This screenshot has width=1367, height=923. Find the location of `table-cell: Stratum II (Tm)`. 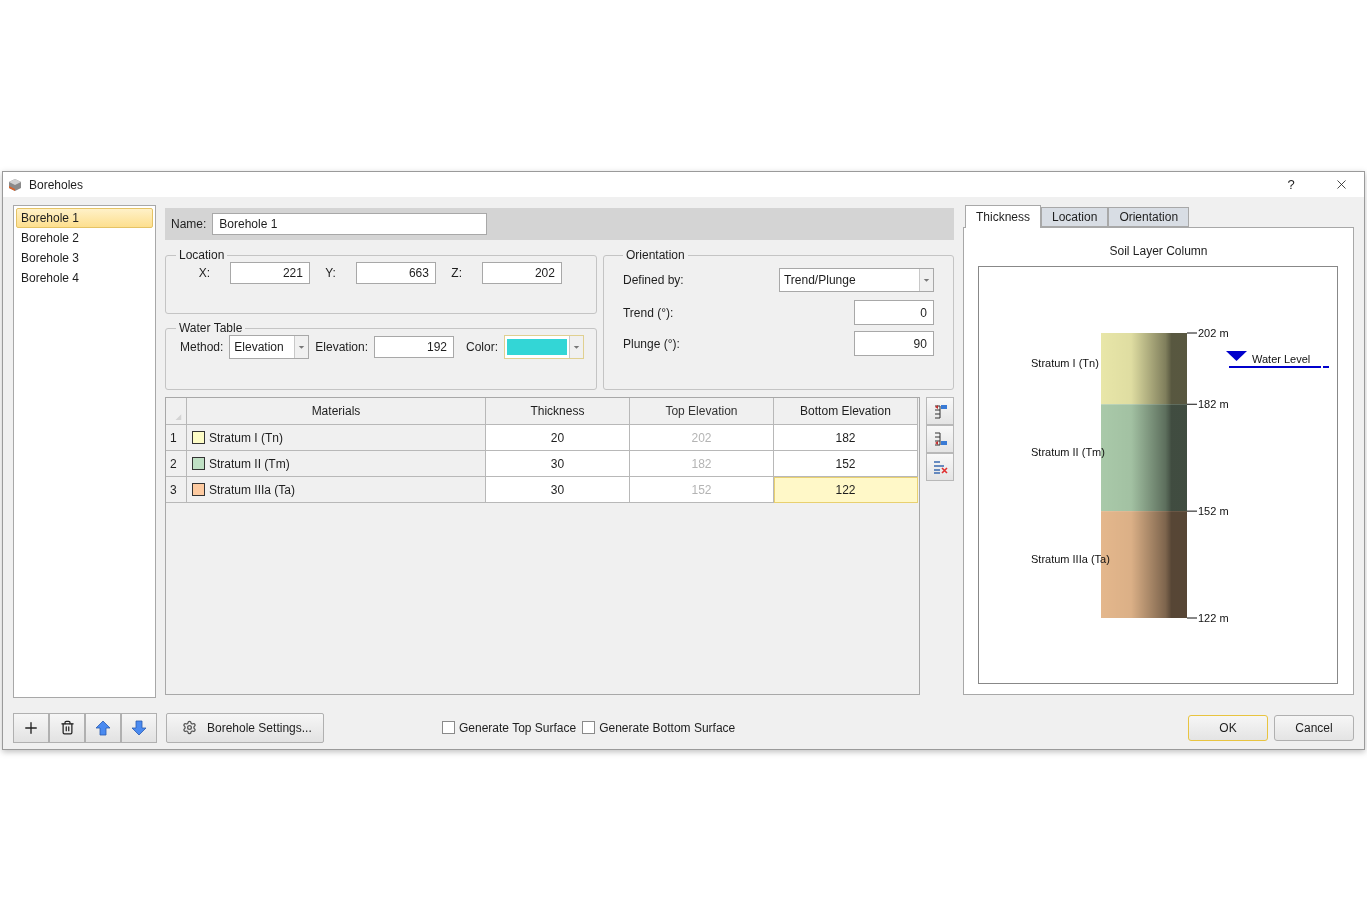

table-cell: Stratum II (Tm) is located at coordinates (336, 464).